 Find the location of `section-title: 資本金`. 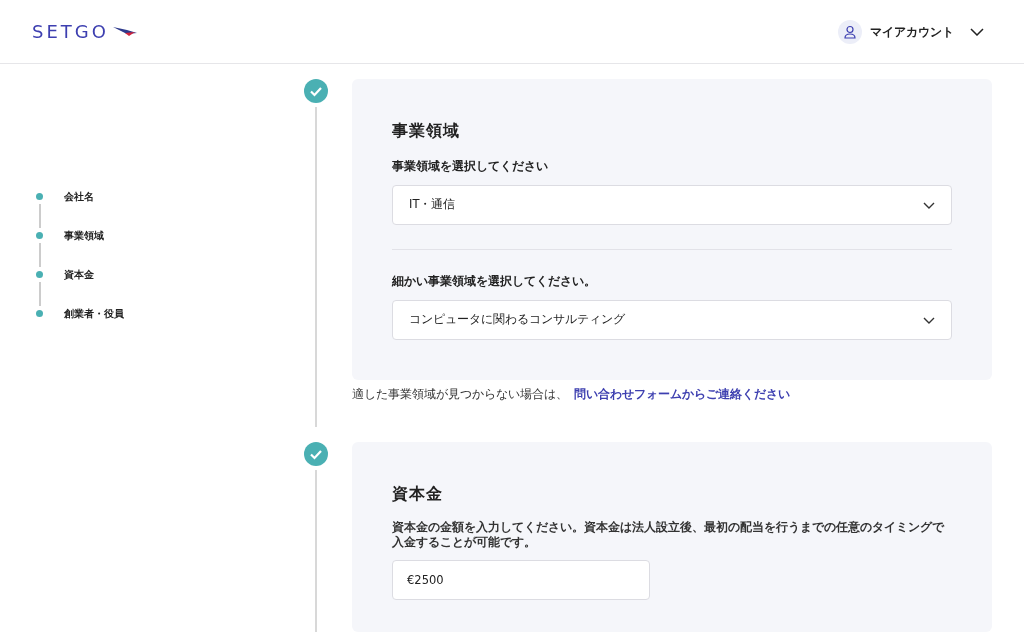

section-title: 資本金 is located at coordinates (418, 494).